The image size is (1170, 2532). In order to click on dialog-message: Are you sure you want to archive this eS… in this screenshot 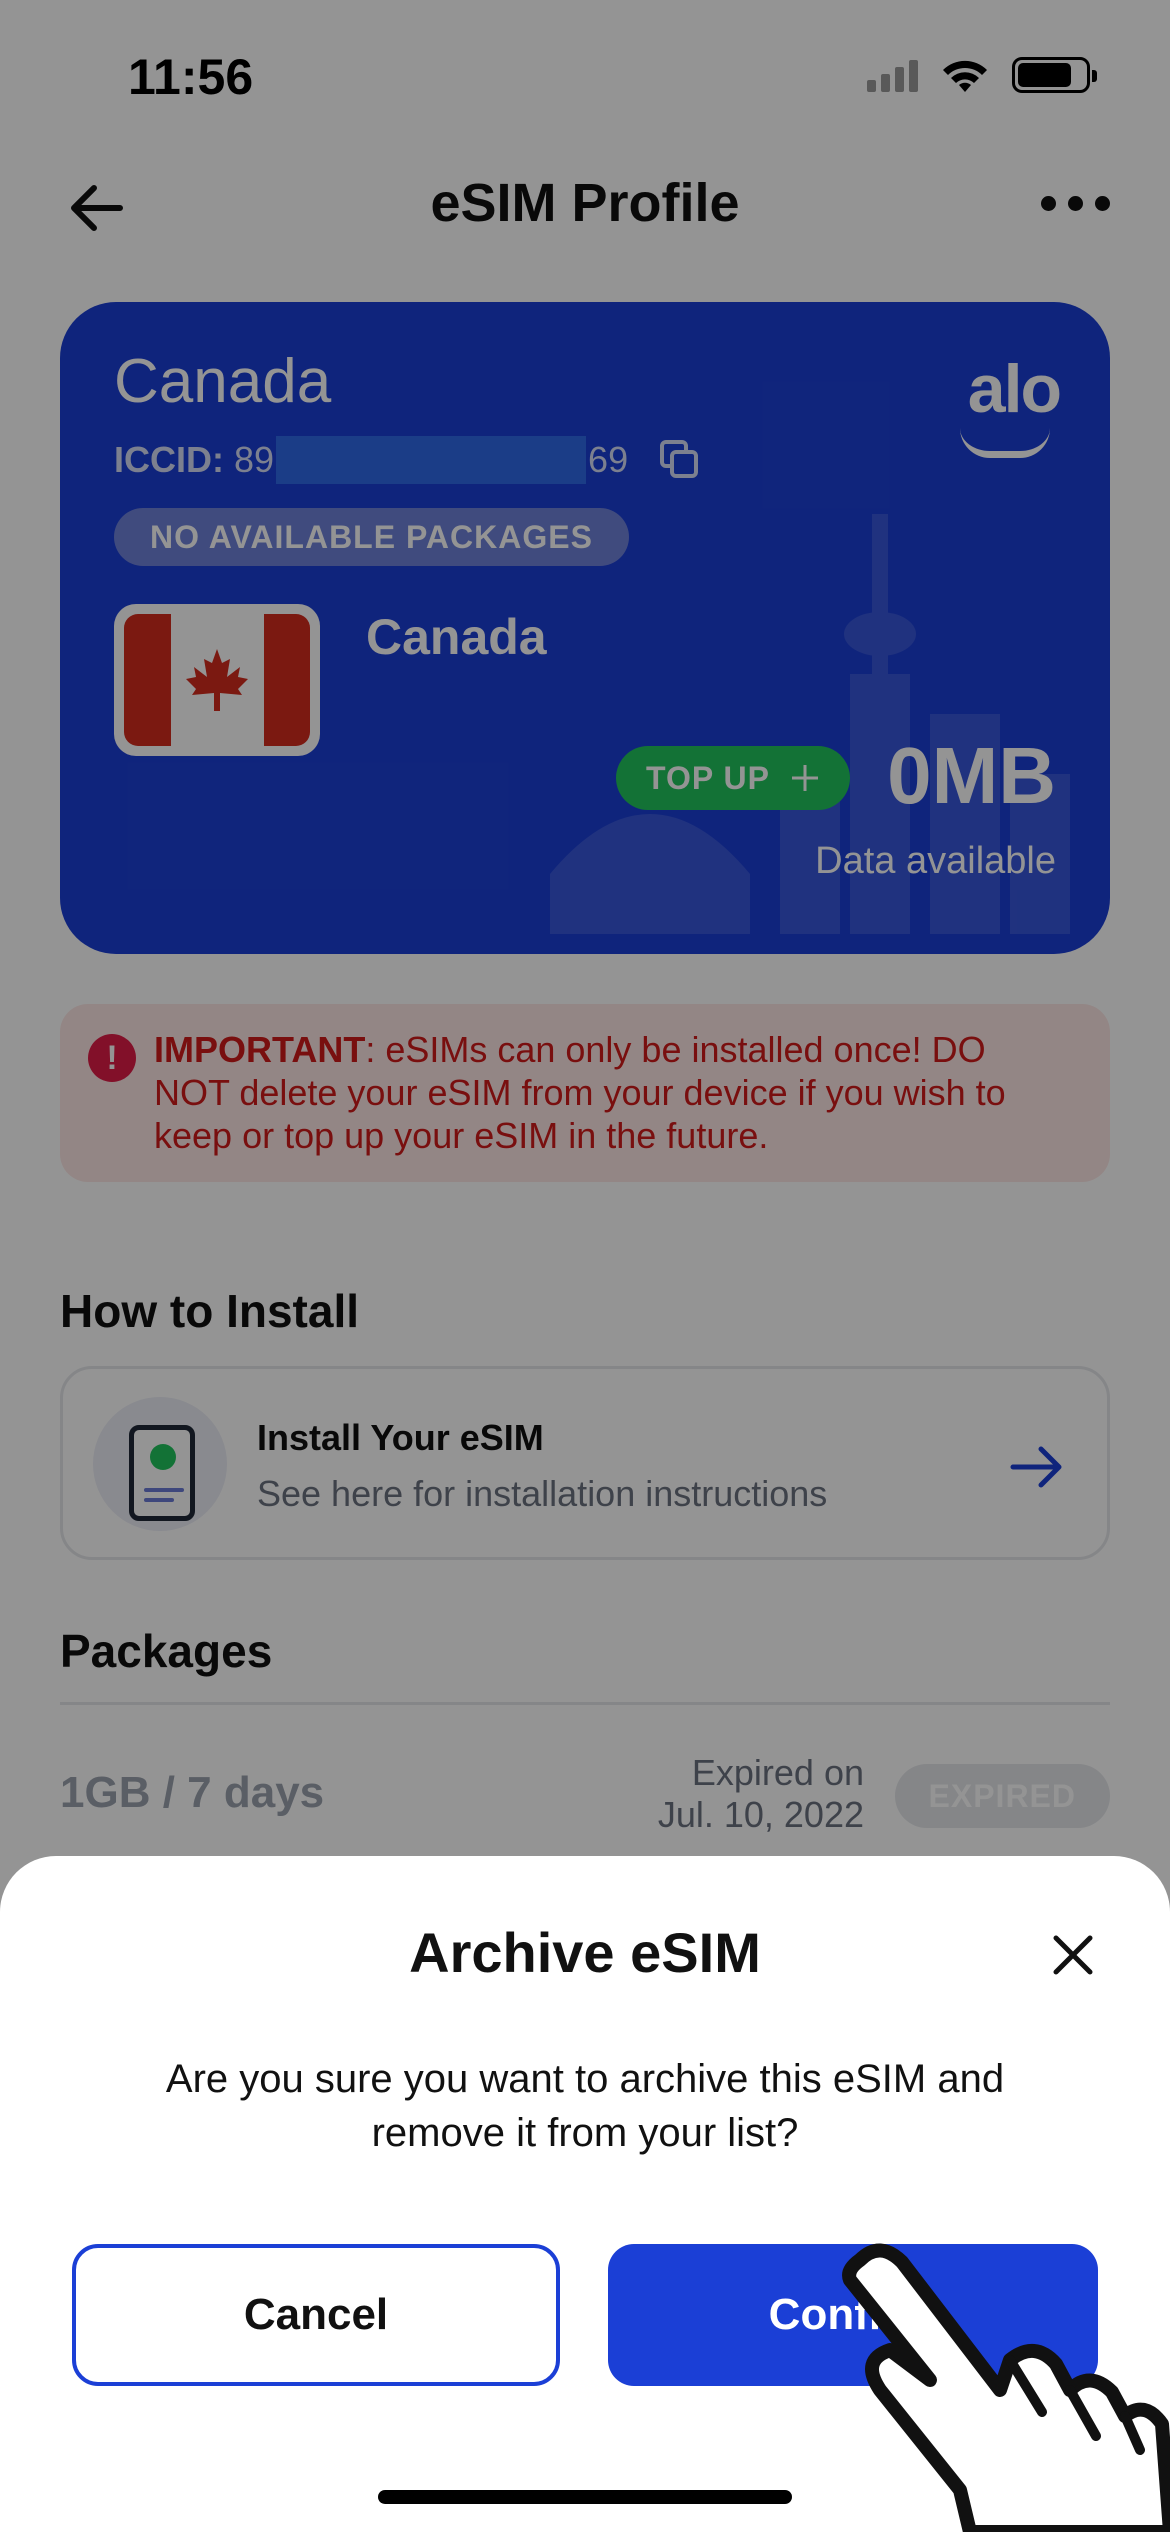, I will do `click(585, 2106)`.